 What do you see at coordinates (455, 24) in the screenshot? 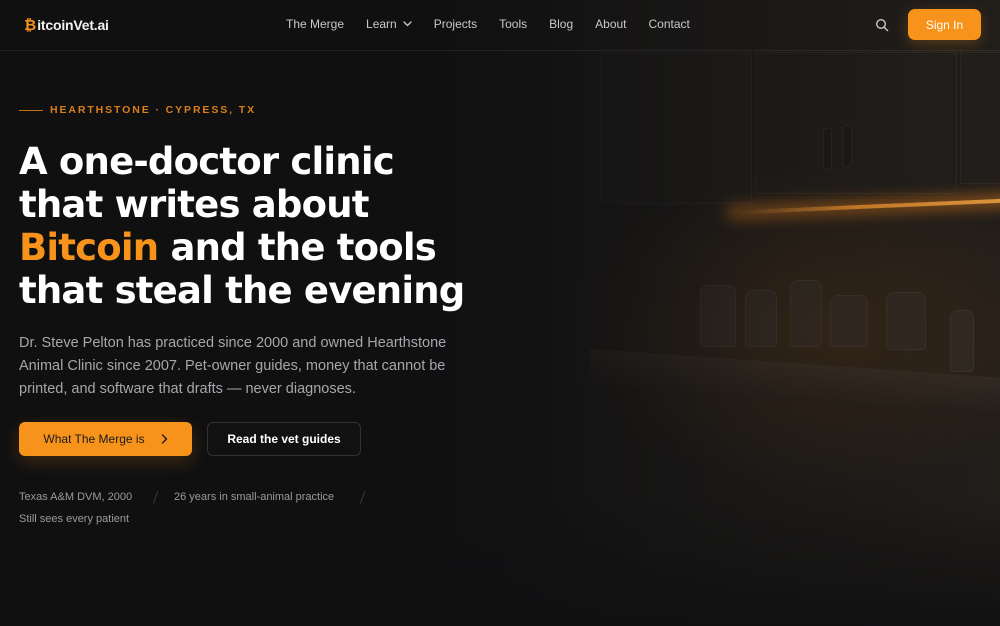
I see `nav-item-projects: Projects` at bounding box center [455, 24].